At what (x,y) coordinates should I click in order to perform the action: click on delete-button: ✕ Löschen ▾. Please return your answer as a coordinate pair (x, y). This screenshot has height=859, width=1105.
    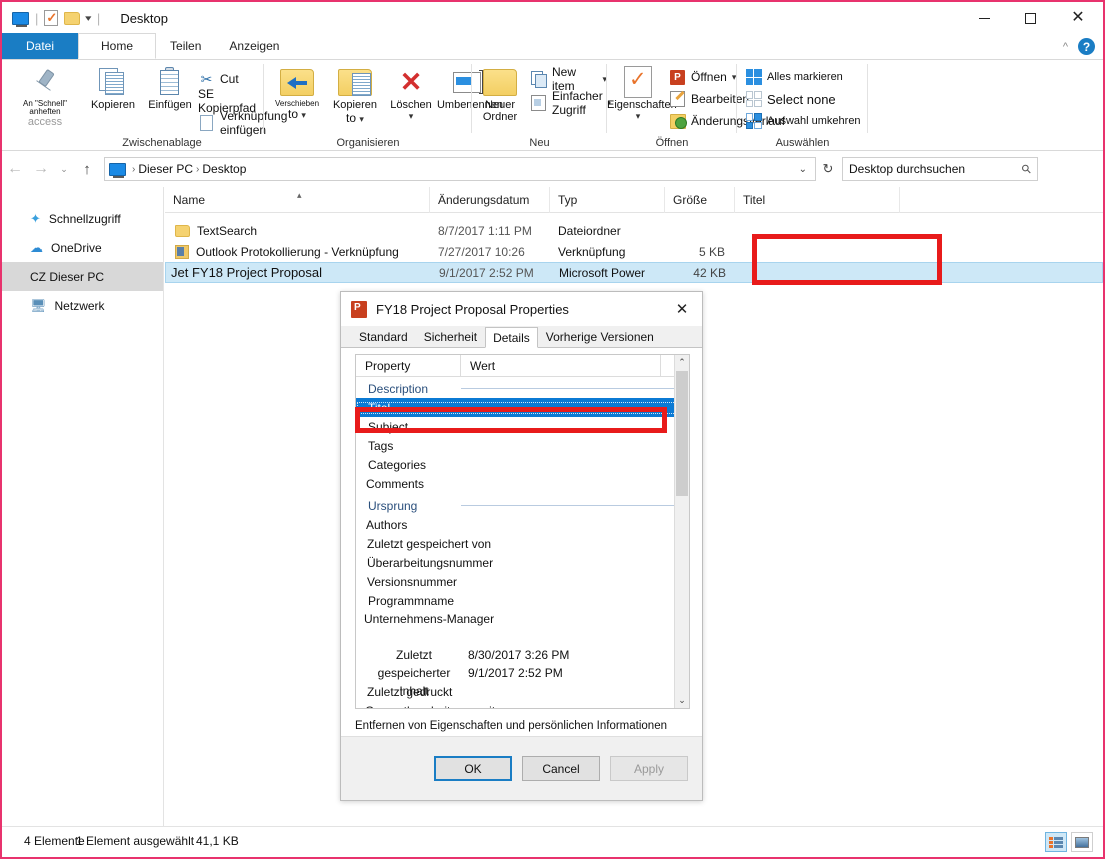
    Looking at the image, I should click on (411, 92).